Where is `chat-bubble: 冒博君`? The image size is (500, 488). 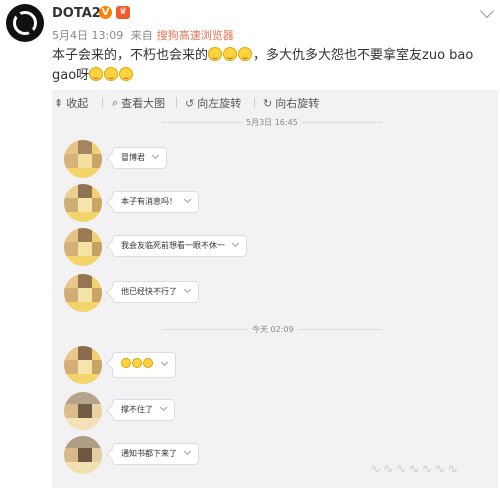
chat-bubble: 冒博君 is located at coordinates (139, 158).